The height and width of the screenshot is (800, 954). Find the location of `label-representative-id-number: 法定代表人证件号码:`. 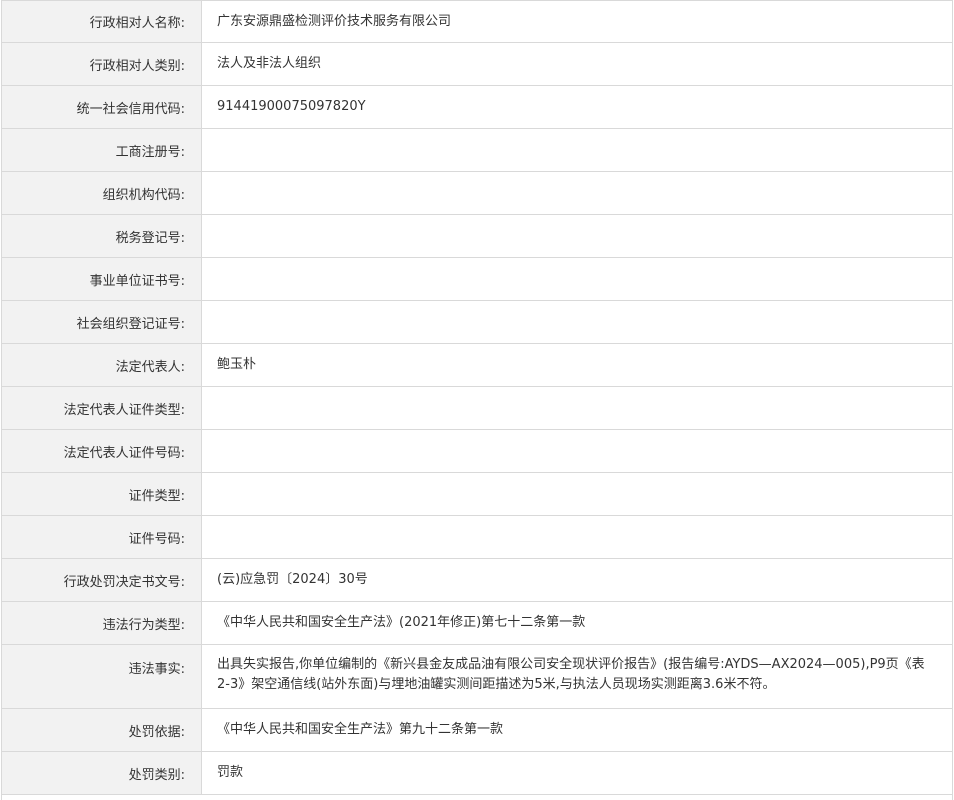

label-representative-id-number: 法定代表人证件号码: is located at coordinates (102, 451).